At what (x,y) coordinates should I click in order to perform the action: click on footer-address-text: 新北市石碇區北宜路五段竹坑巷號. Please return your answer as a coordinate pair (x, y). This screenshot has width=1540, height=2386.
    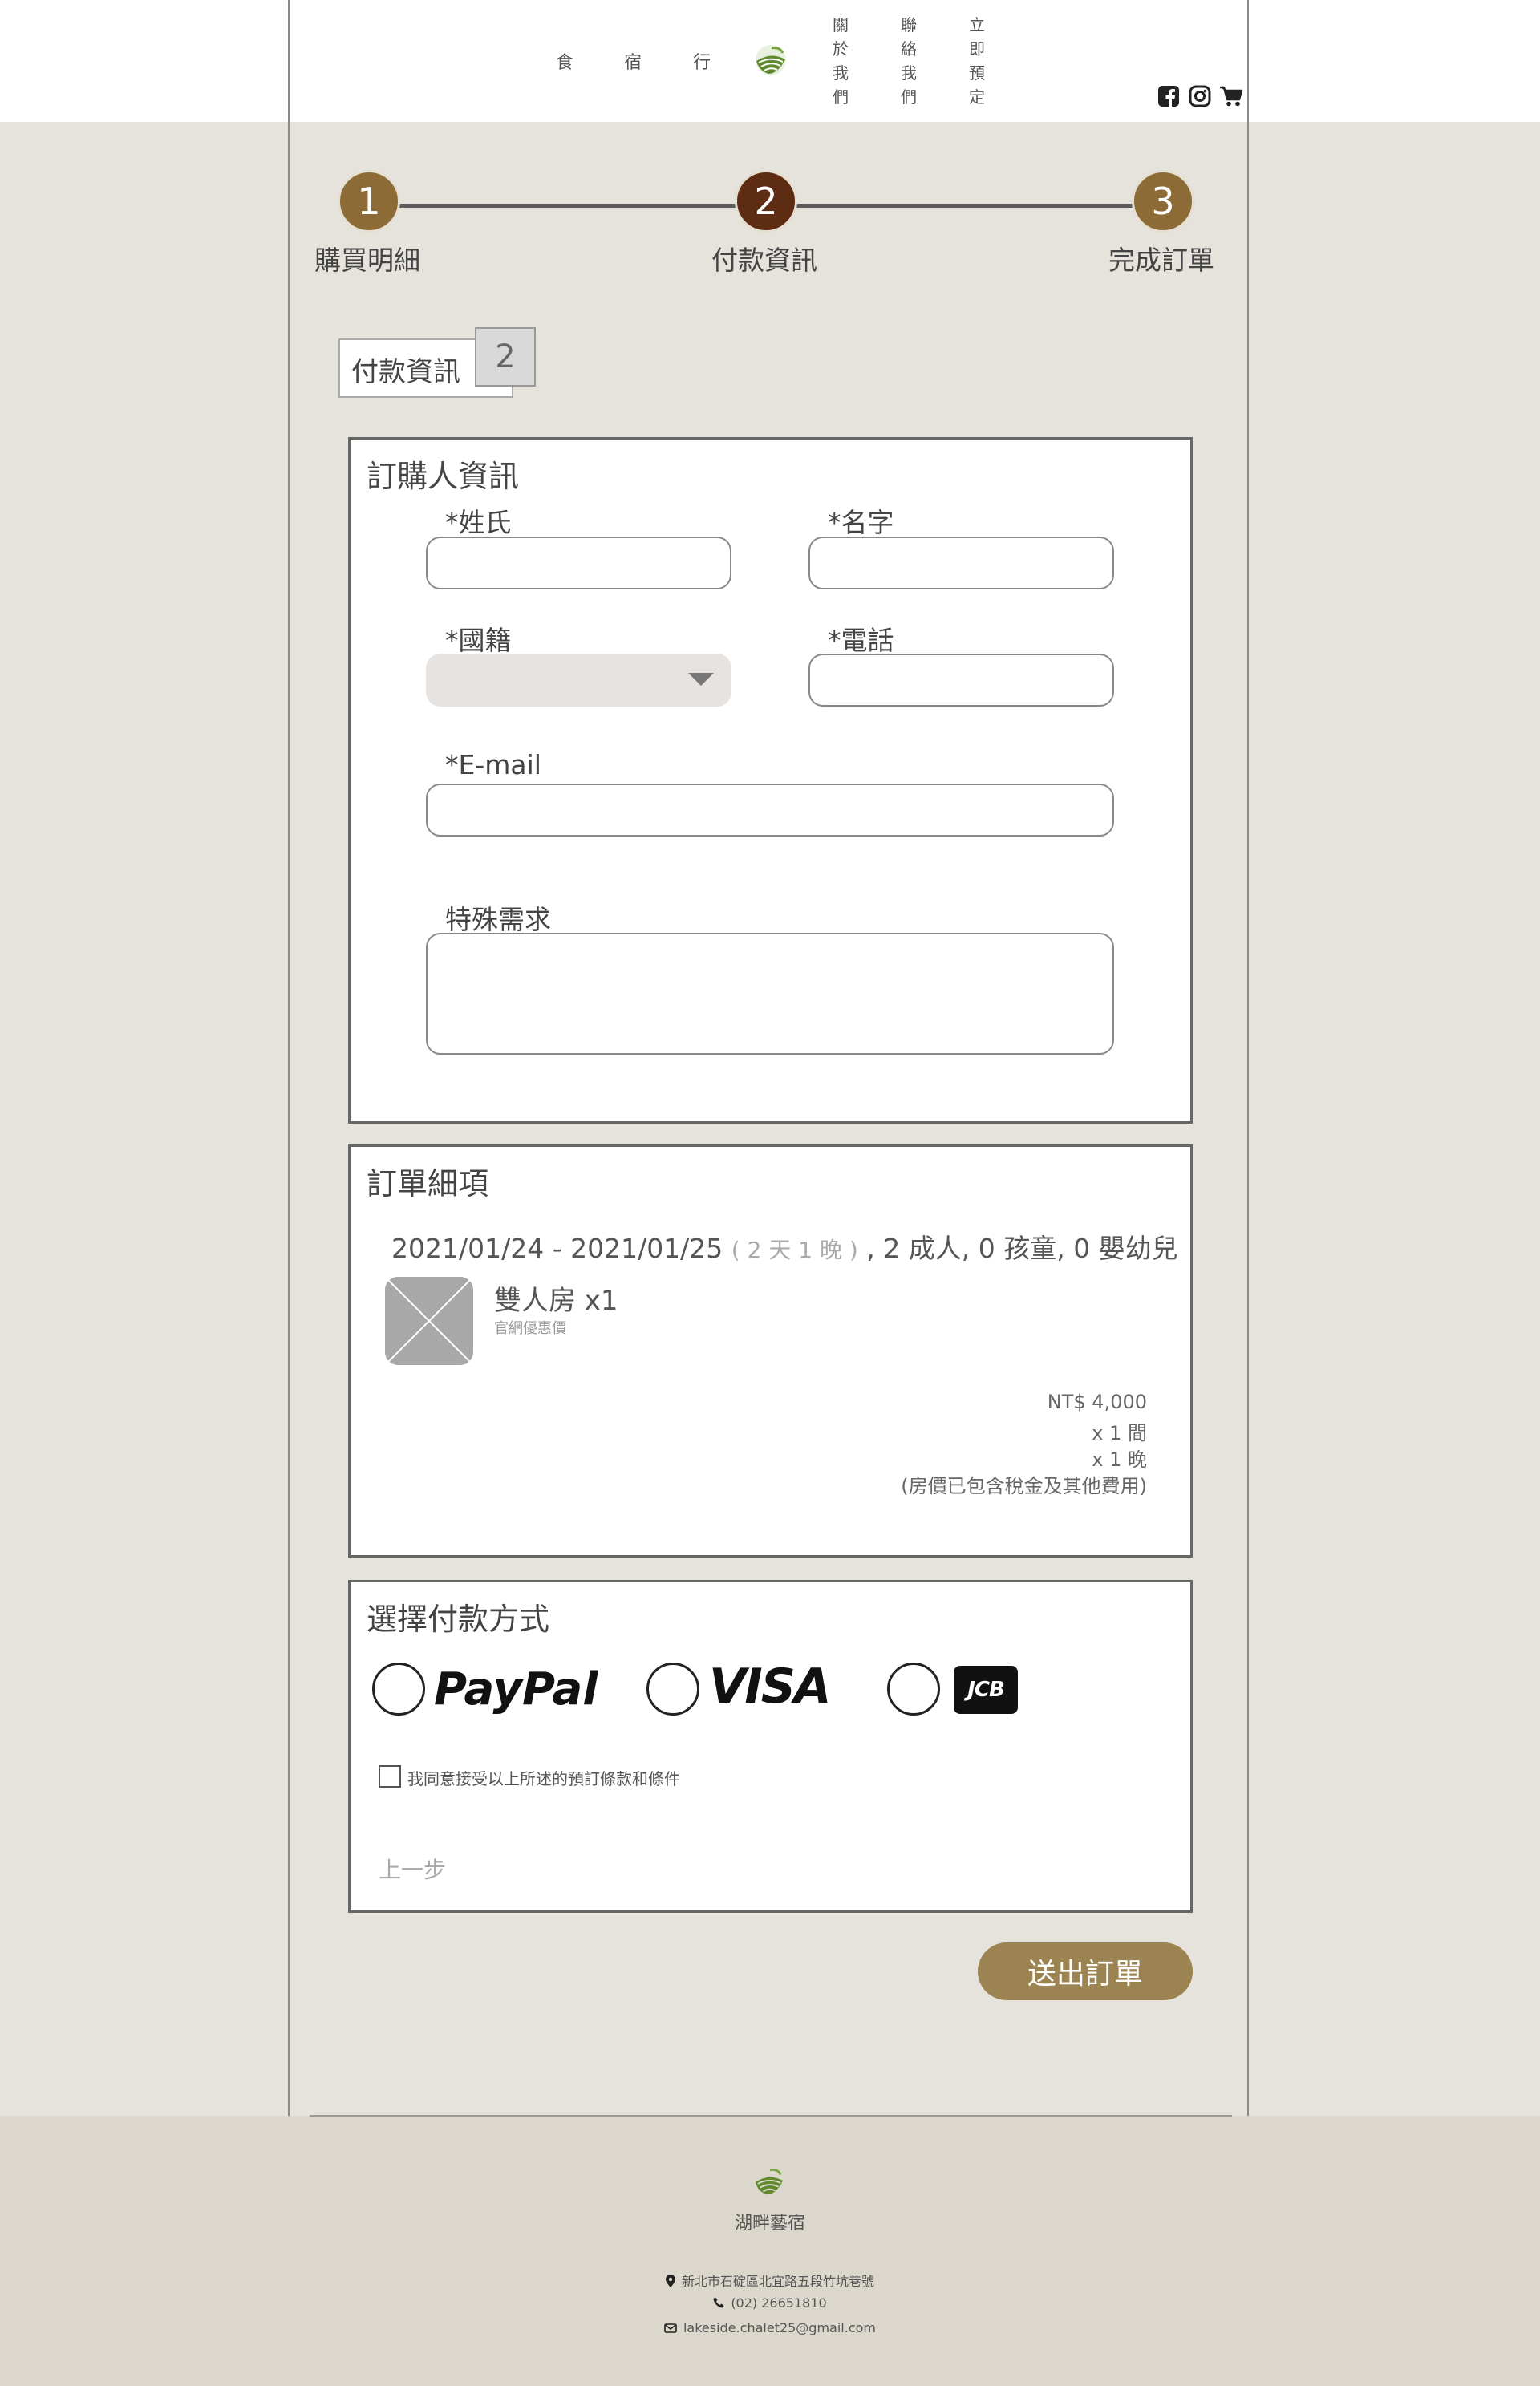
    Looking at the image, I should click on (777, 2281).